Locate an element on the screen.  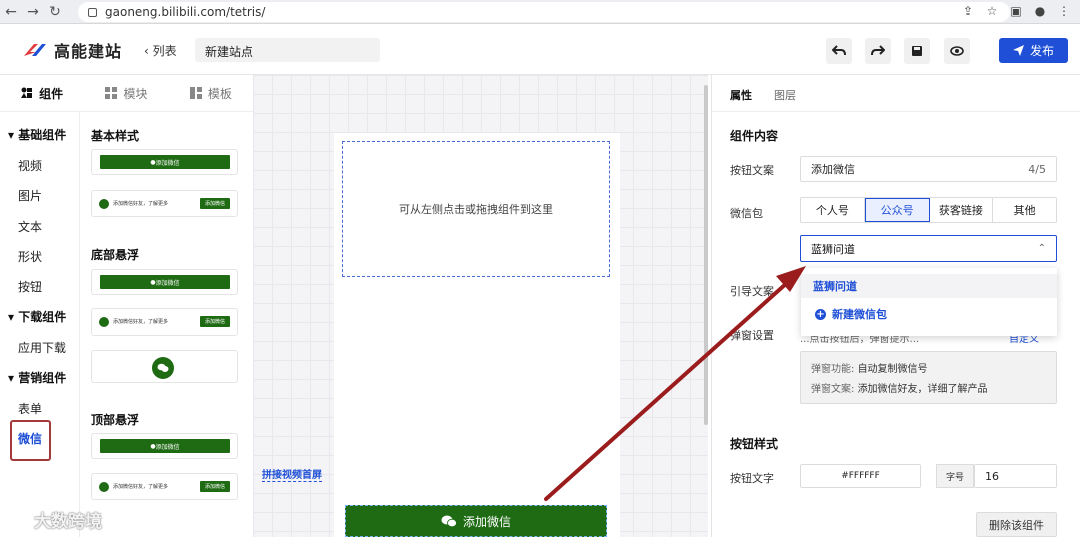
category-group-marketing: ▾ 营销组件 is located at coordinates (37, 377).